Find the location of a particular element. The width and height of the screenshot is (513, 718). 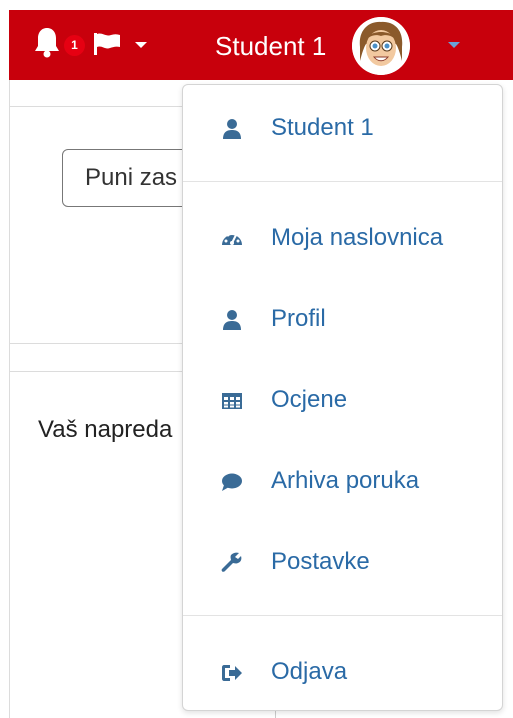

flag-icon is located at coordinates (107, 44).